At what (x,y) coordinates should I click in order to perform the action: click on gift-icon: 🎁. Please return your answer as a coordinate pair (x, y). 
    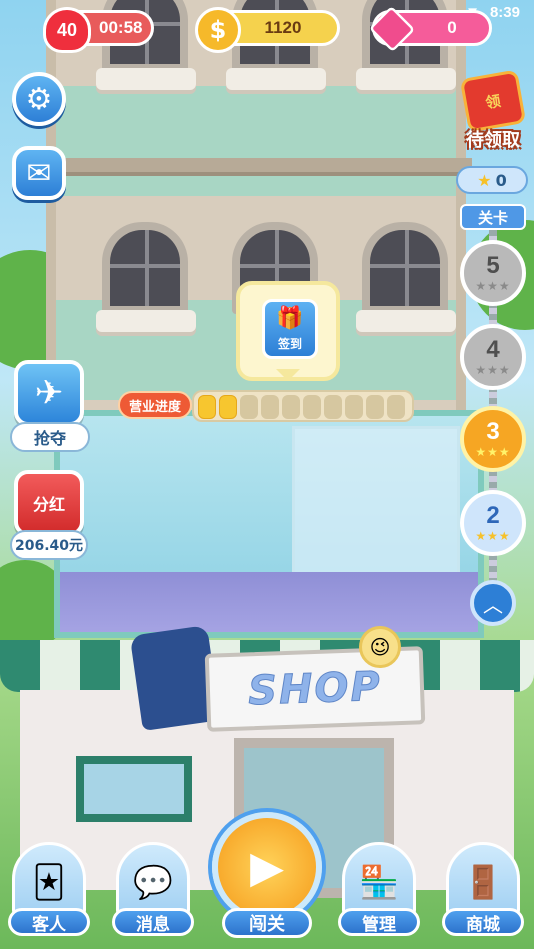
    Looking at the image, I should click on (290, 318).